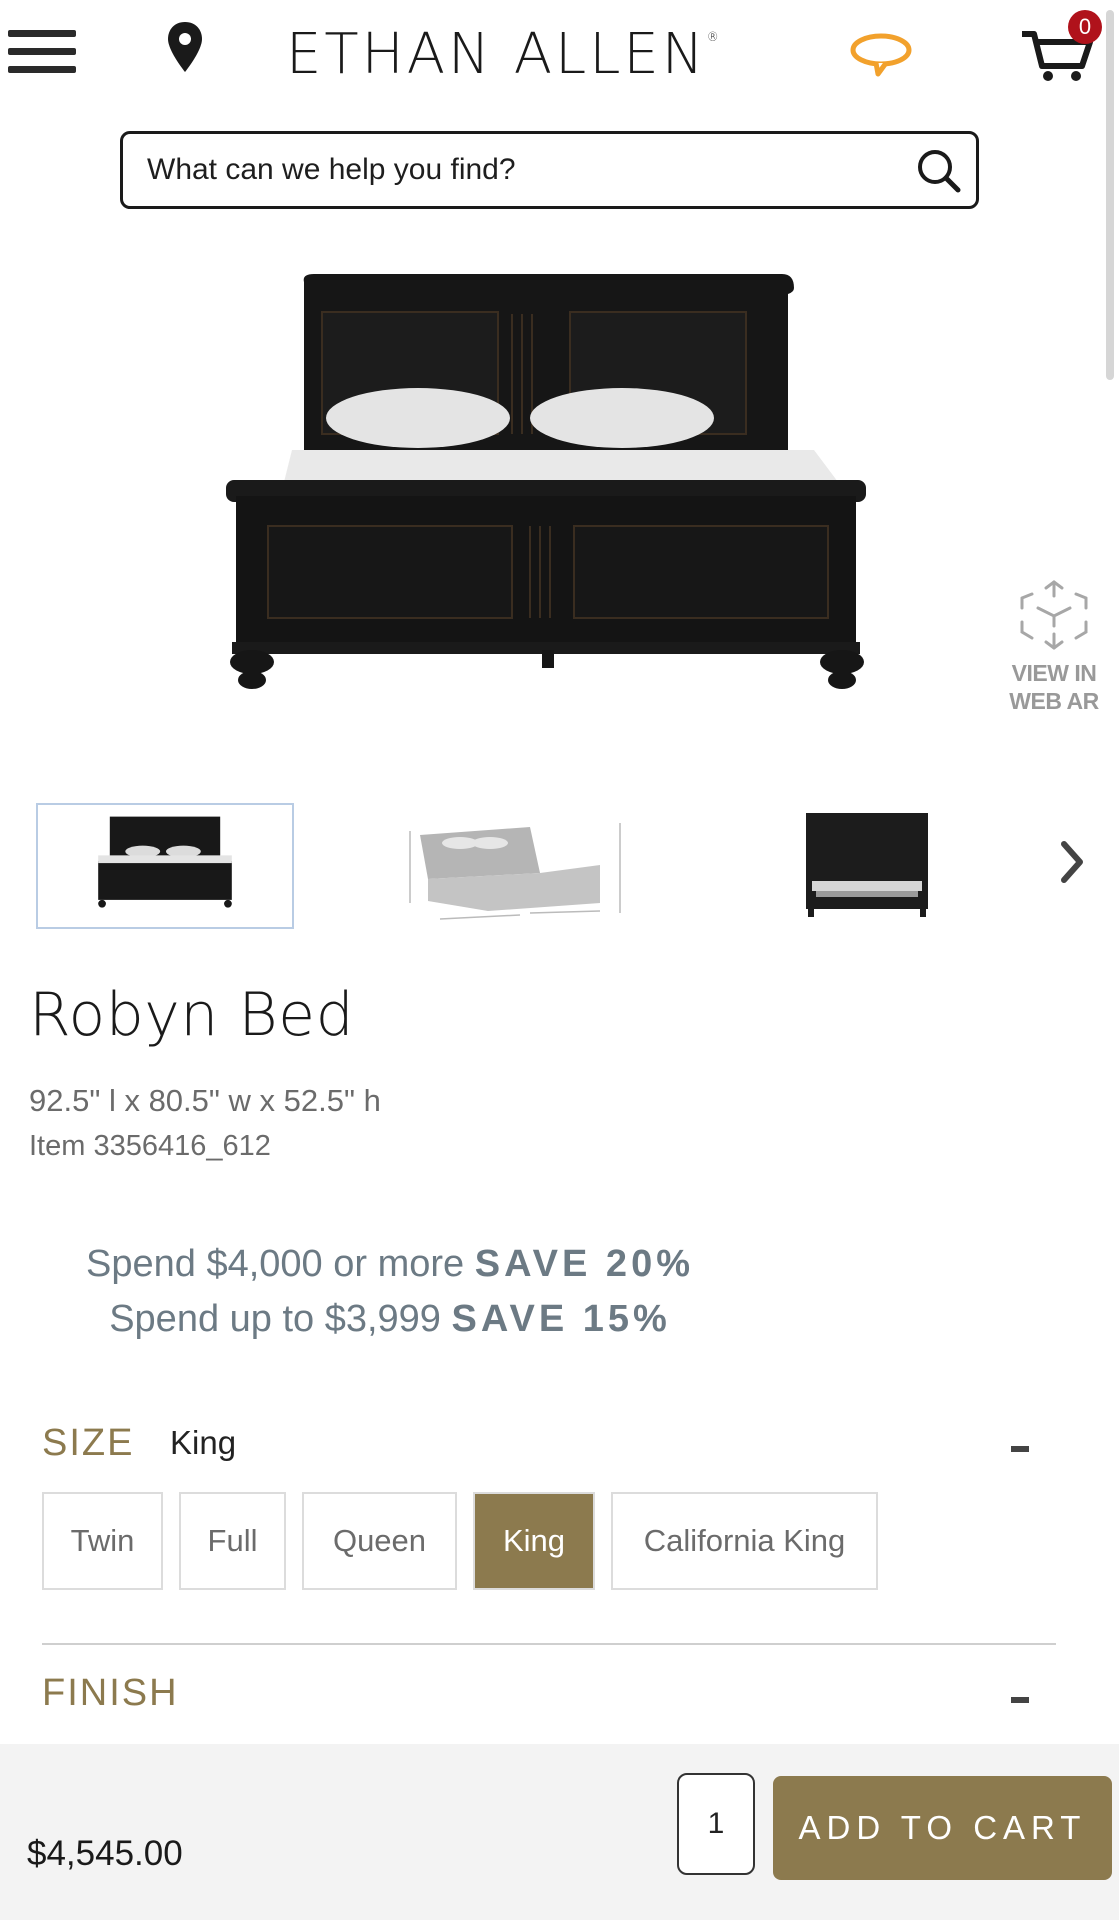  What do you see at coordinates (110, 1693) in the screenshot?
I see `finish-section-label: FINISH` at bounding box center [110, 1693].